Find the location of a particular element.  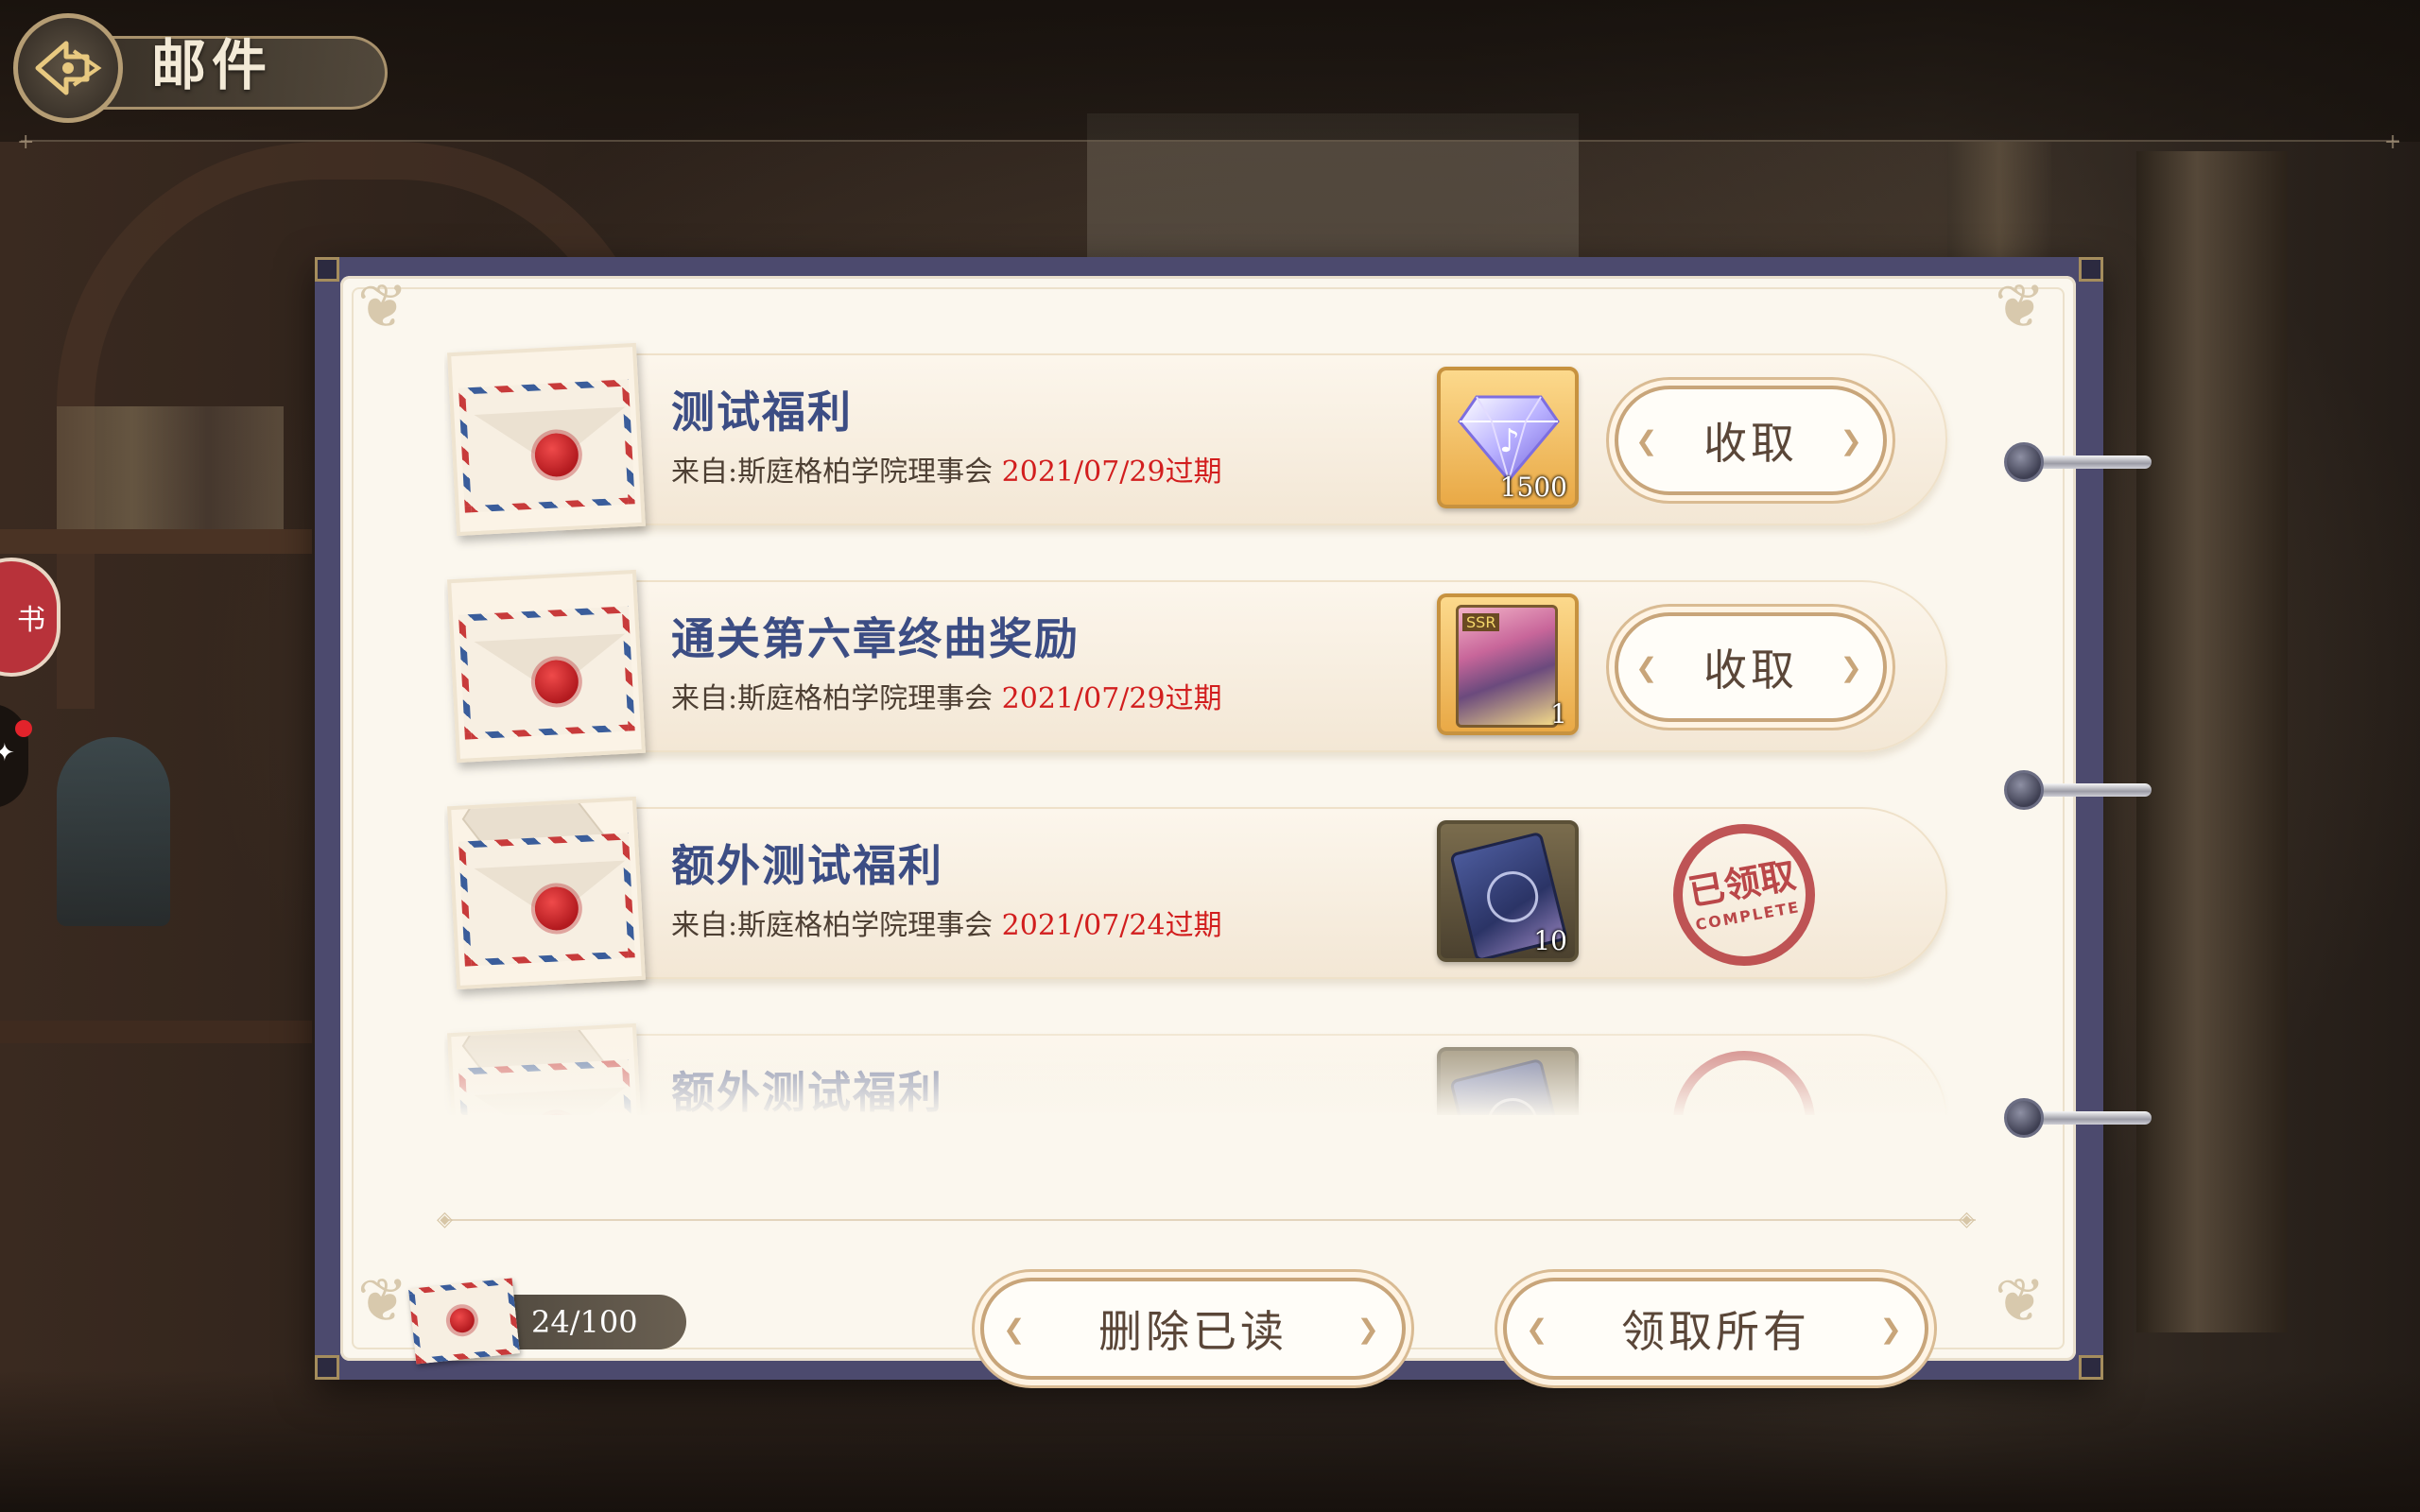

mail-title: 通关第六章终曲奖励 is located at coordinates (875, 638).